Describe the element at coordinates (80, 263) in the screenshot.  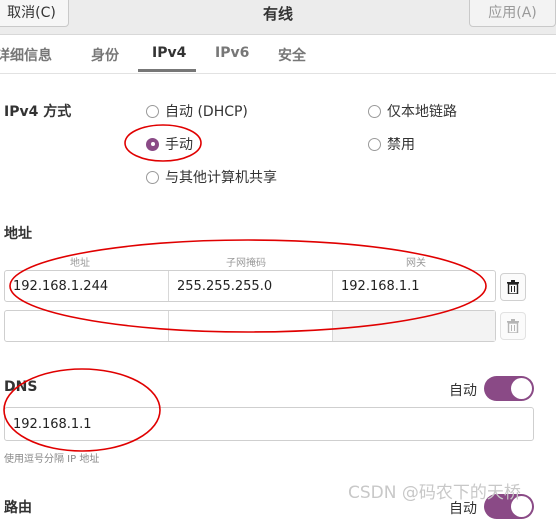
I see `column-header-address: 地址` at that location.